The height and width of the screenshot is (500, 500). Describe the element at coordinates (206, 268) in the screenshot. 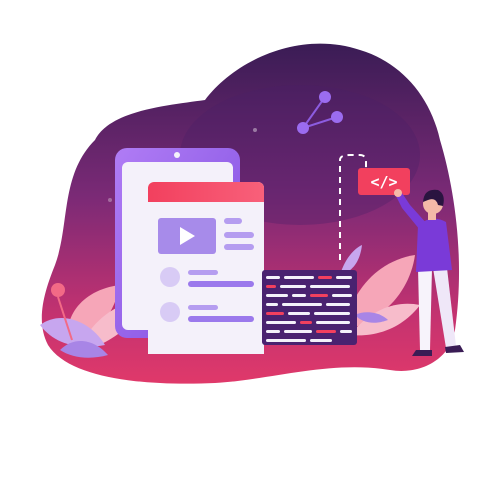

I see `content-card` at that location.